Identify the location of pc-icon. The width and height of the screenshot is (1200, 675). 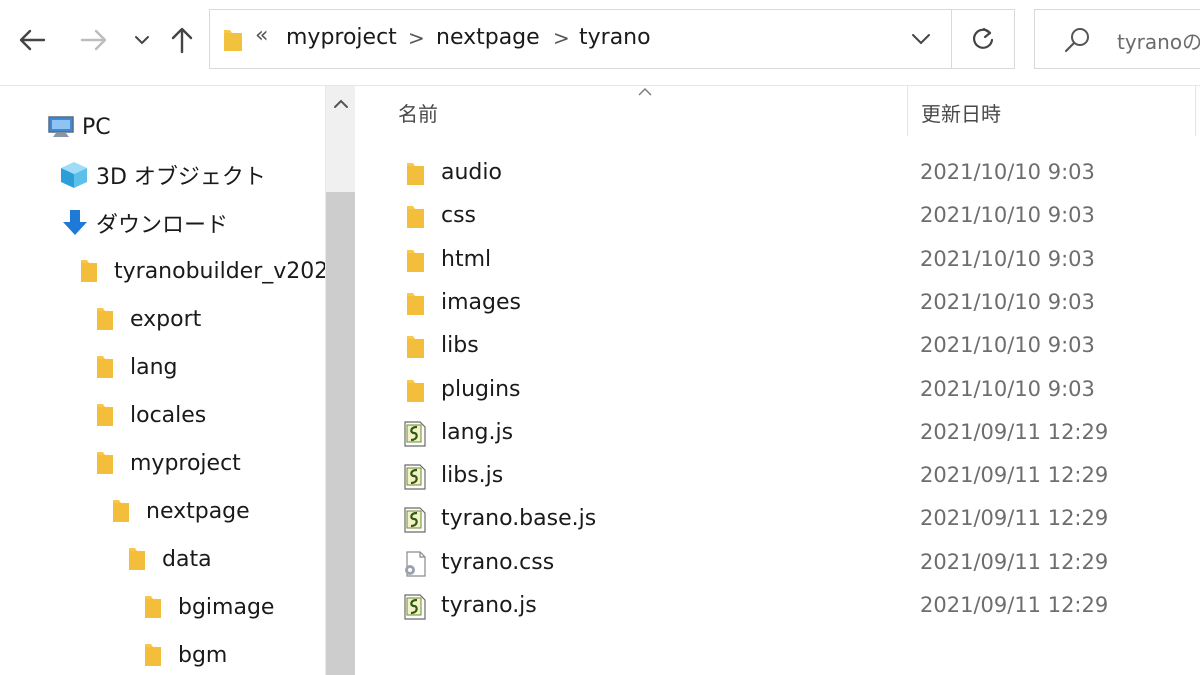
(61, 126).